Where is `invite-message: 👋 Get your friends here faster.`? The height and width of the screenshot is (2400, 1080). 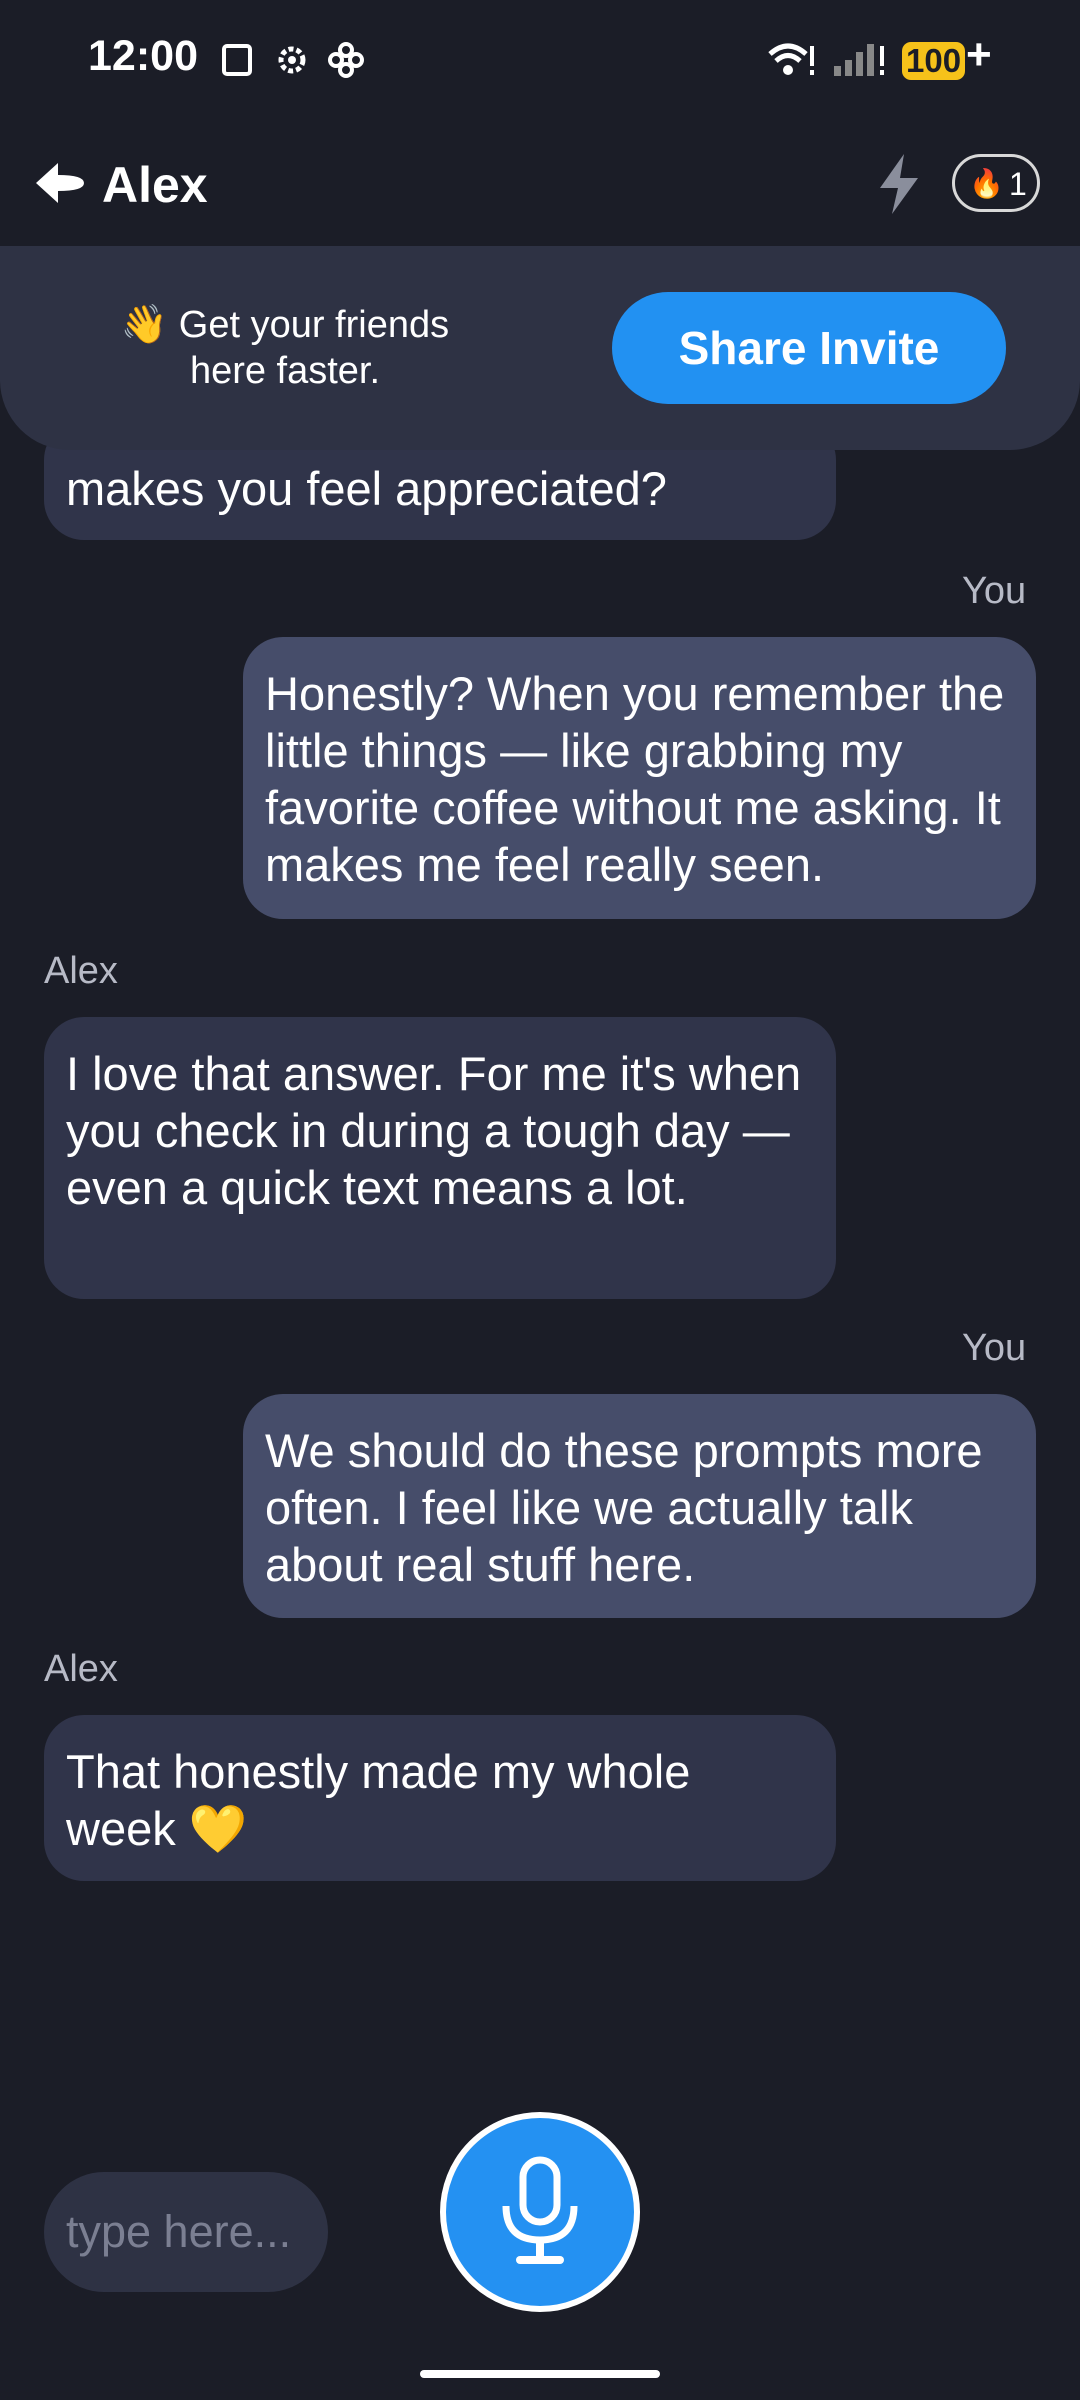 invite-message: 👋 Get your friends here faster. is located at coordinates (285, 348).